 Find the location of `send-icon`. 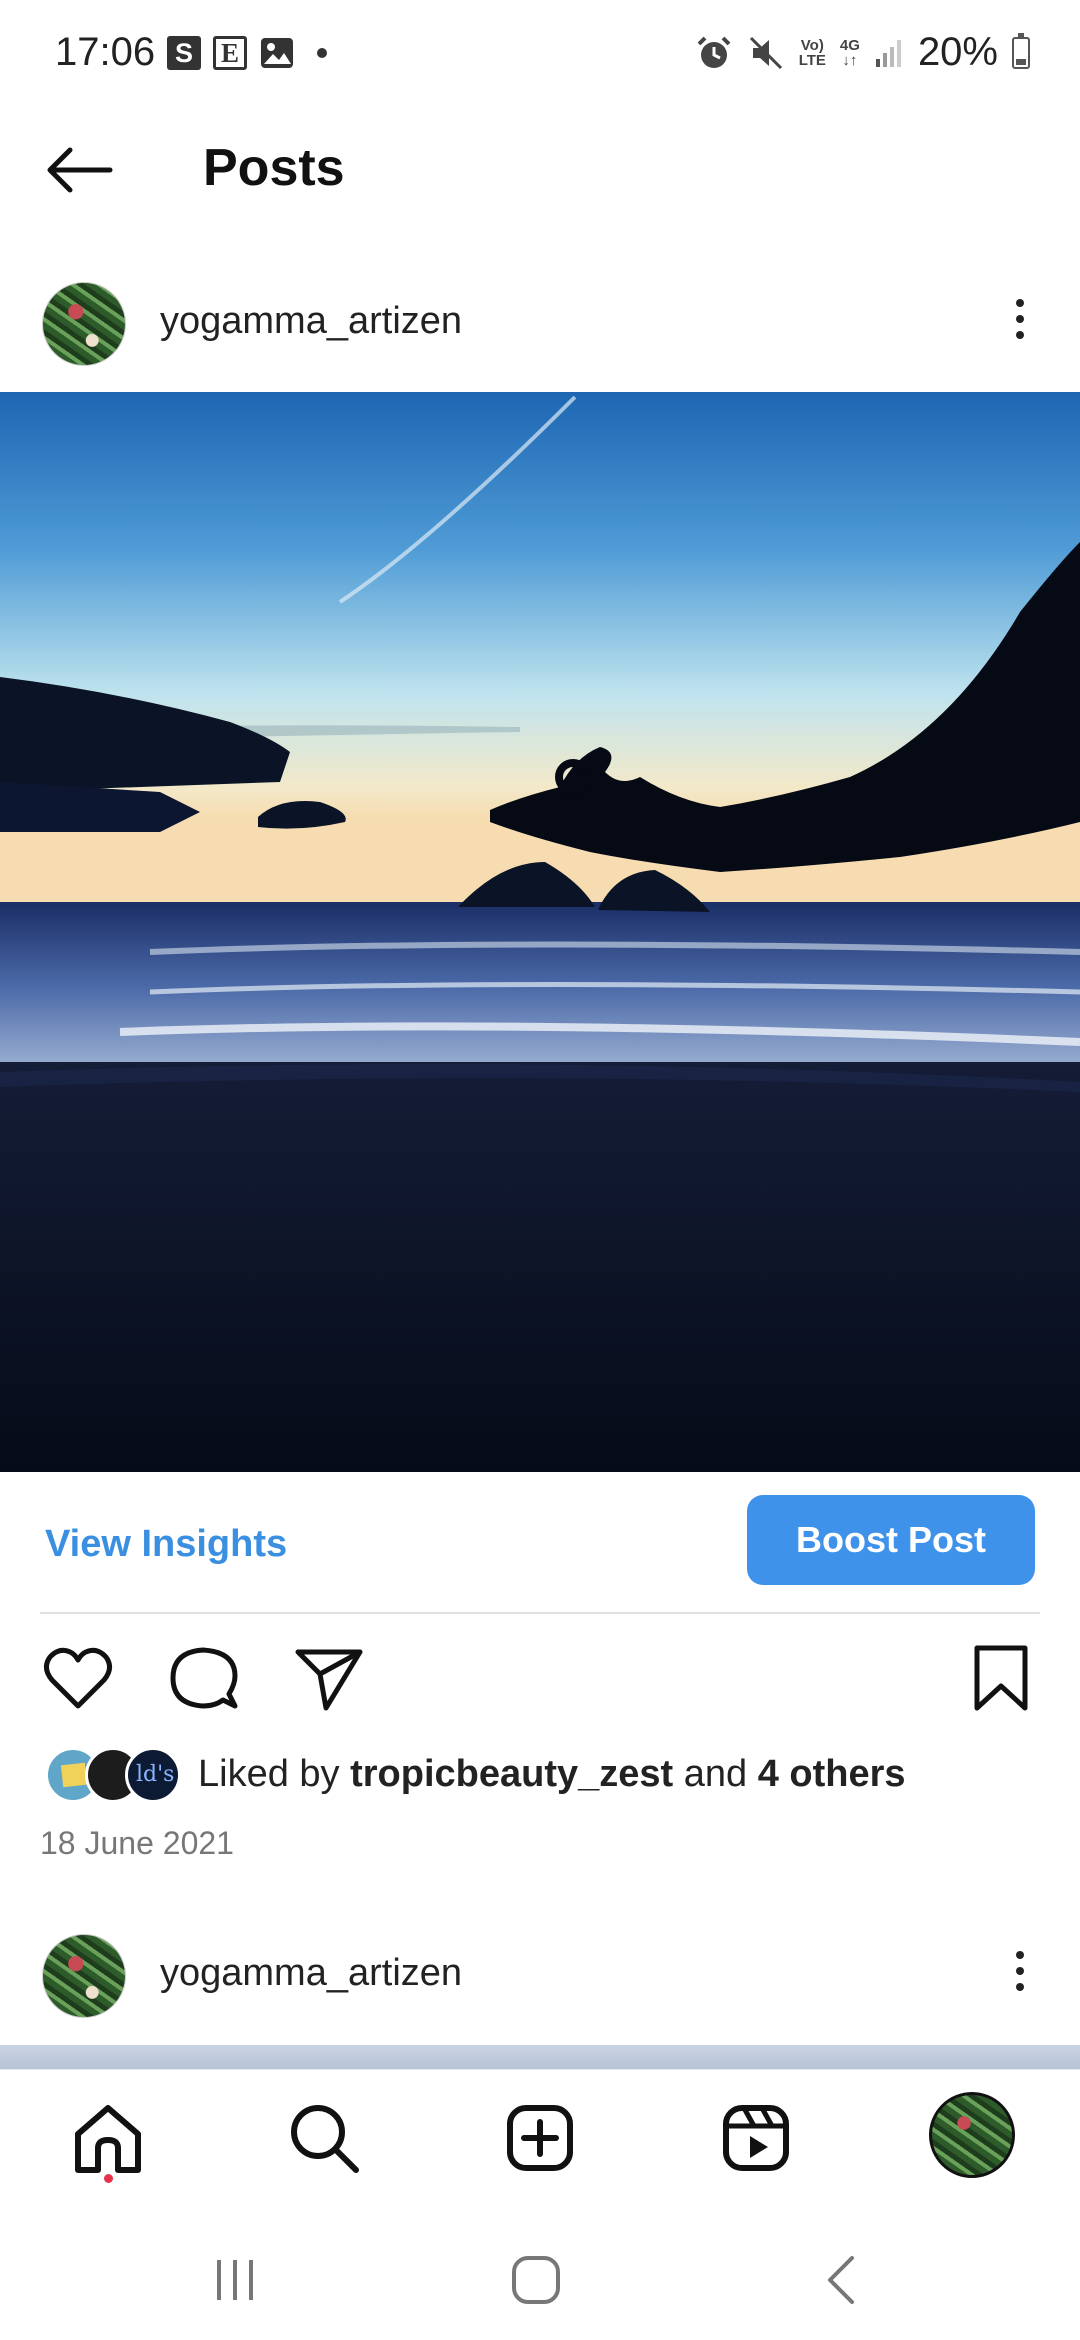

send-icon is located at coordinates (329, 1680).